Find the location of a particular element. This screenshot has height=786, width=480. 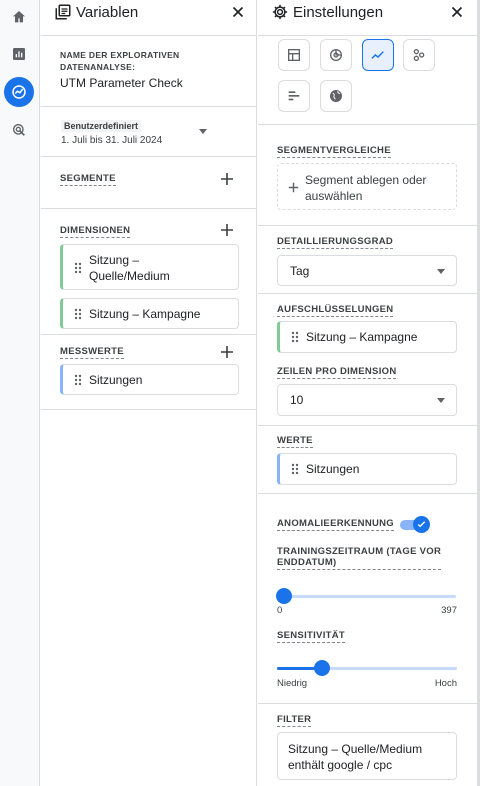

check-icon is located at coordinates (421, 524).